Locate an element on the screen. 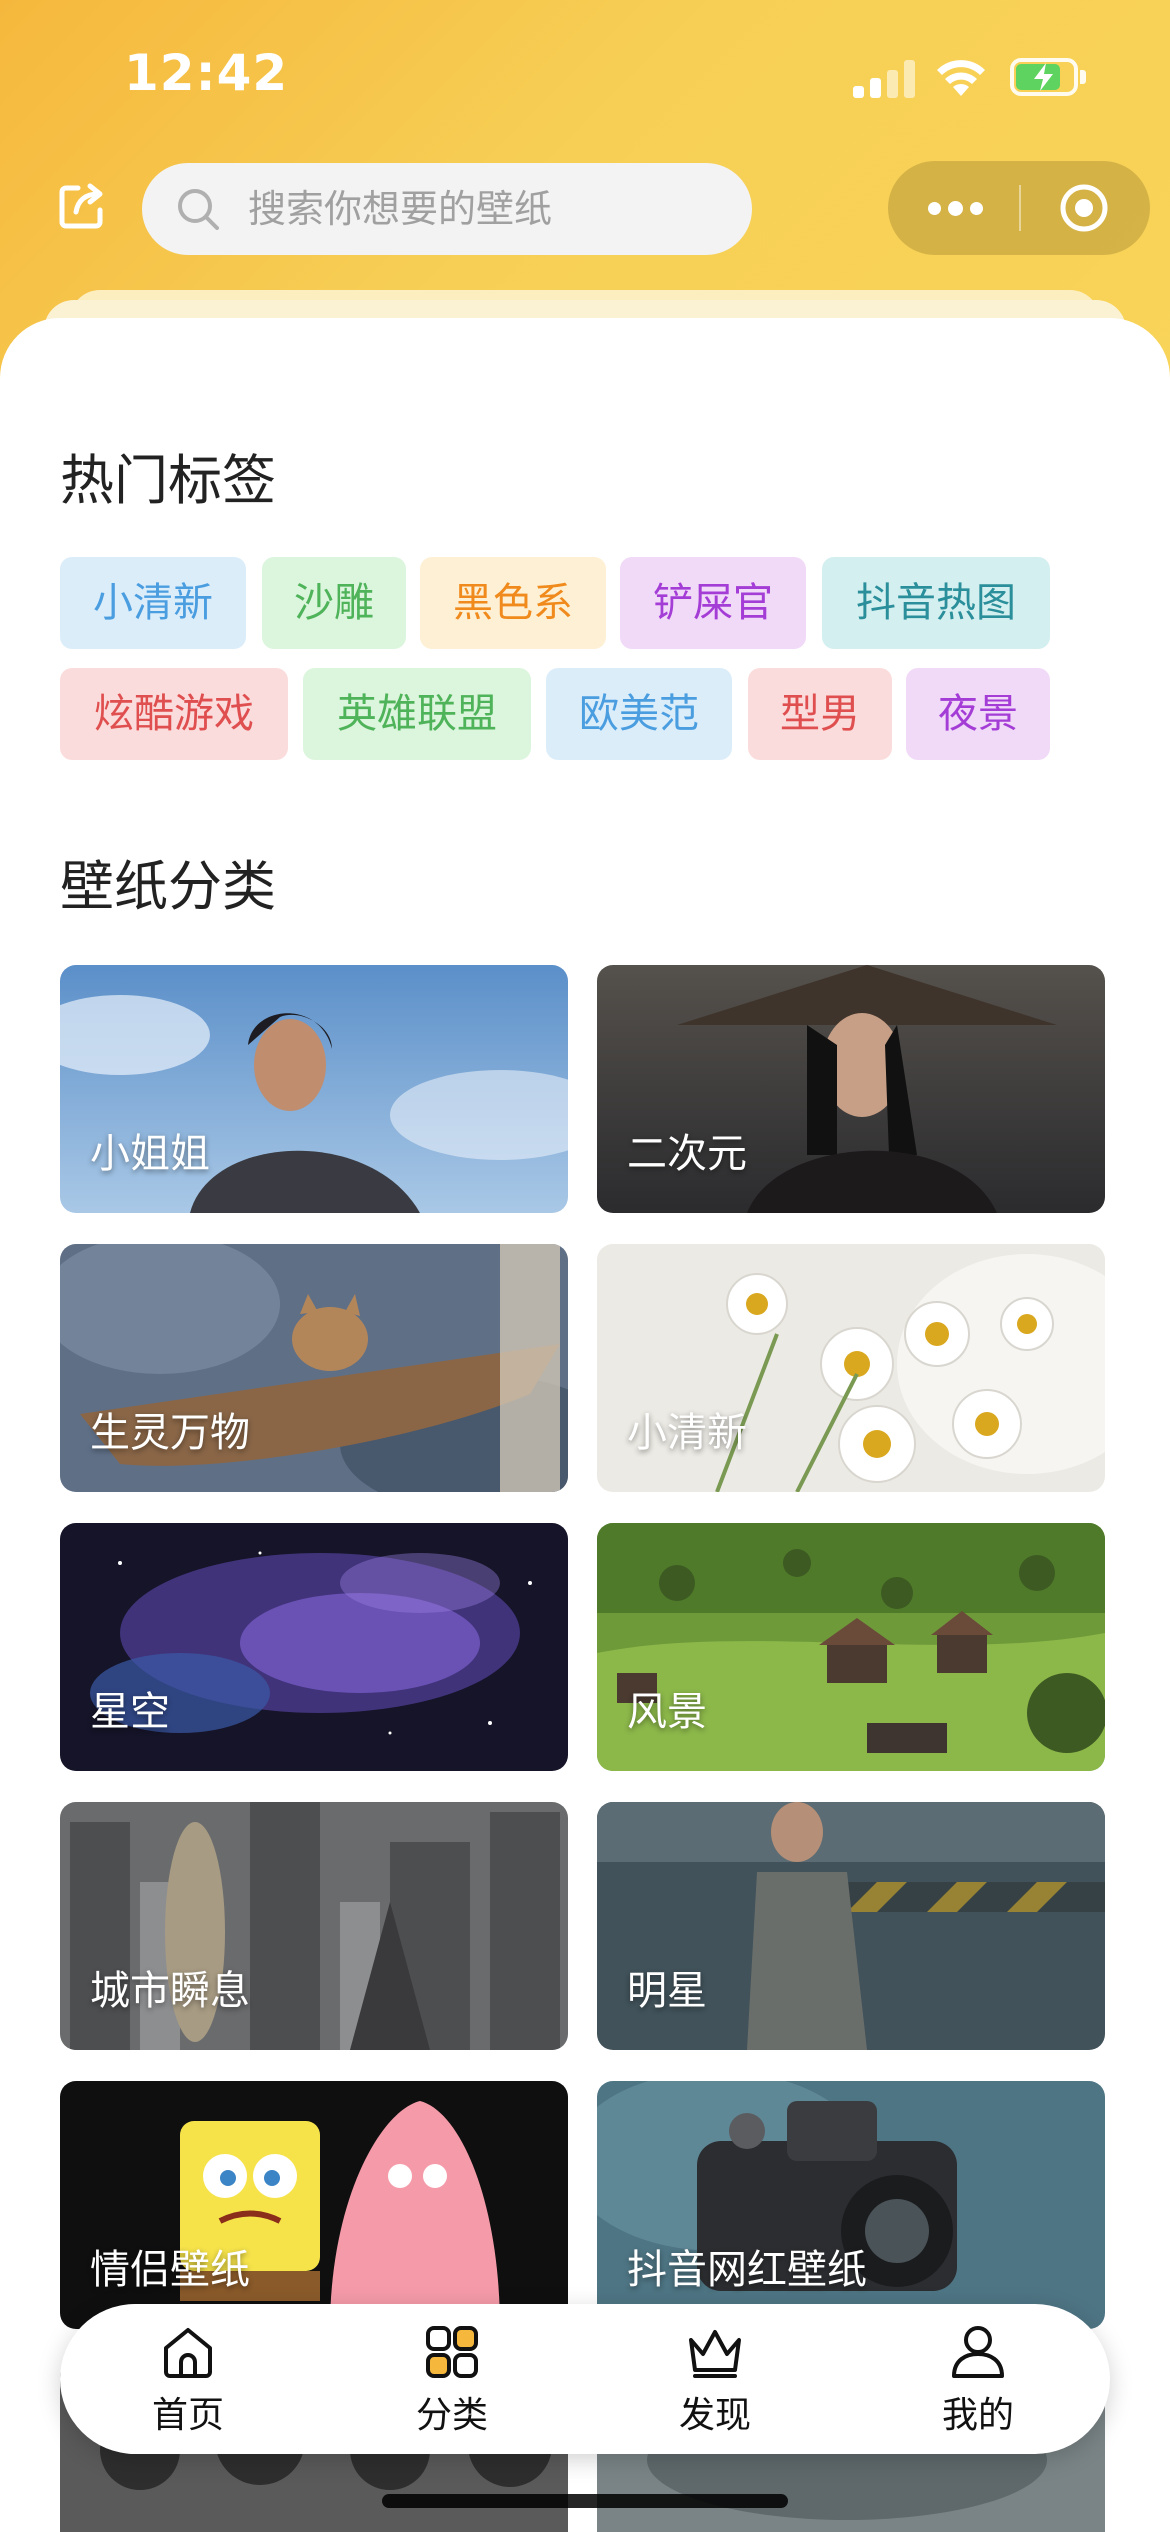  grid-icon is located at coordinates (452, 2352).